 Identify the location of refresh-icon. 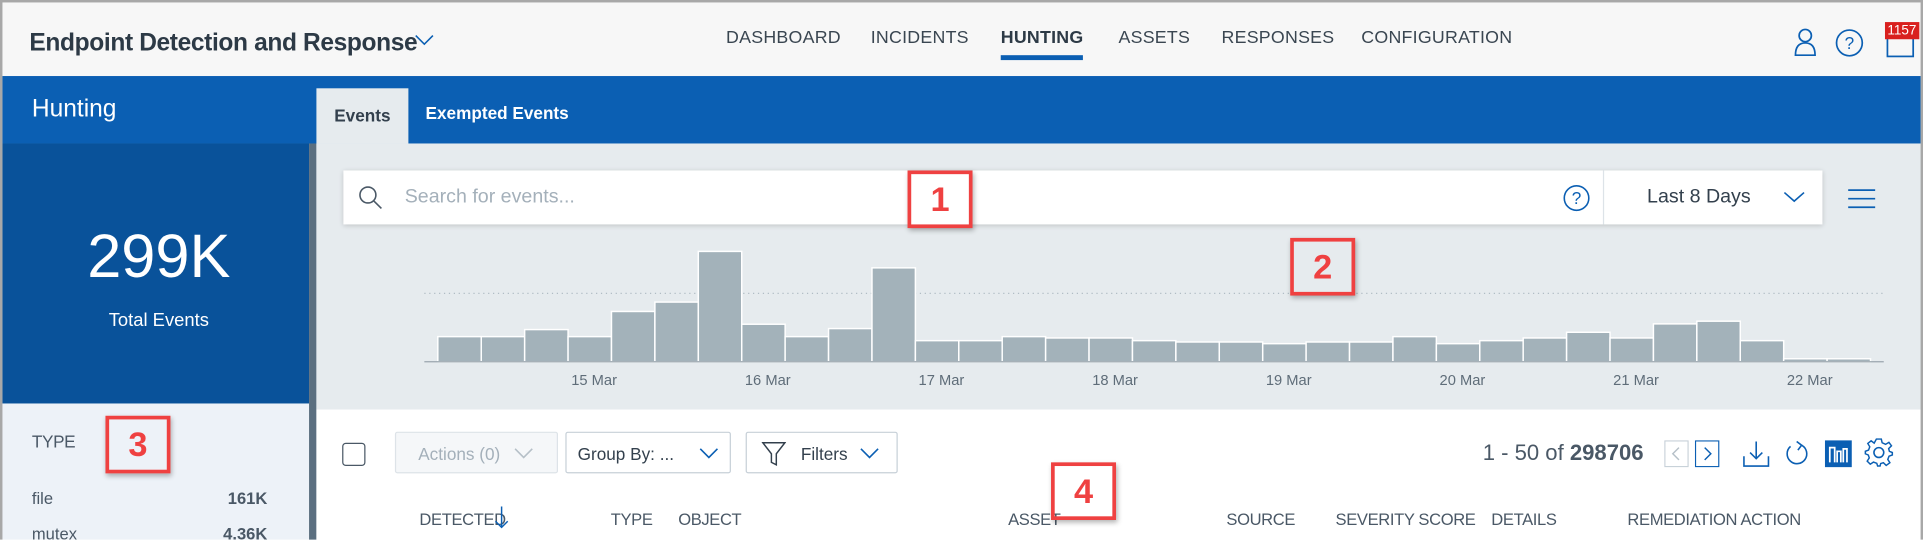
(1796, 453).